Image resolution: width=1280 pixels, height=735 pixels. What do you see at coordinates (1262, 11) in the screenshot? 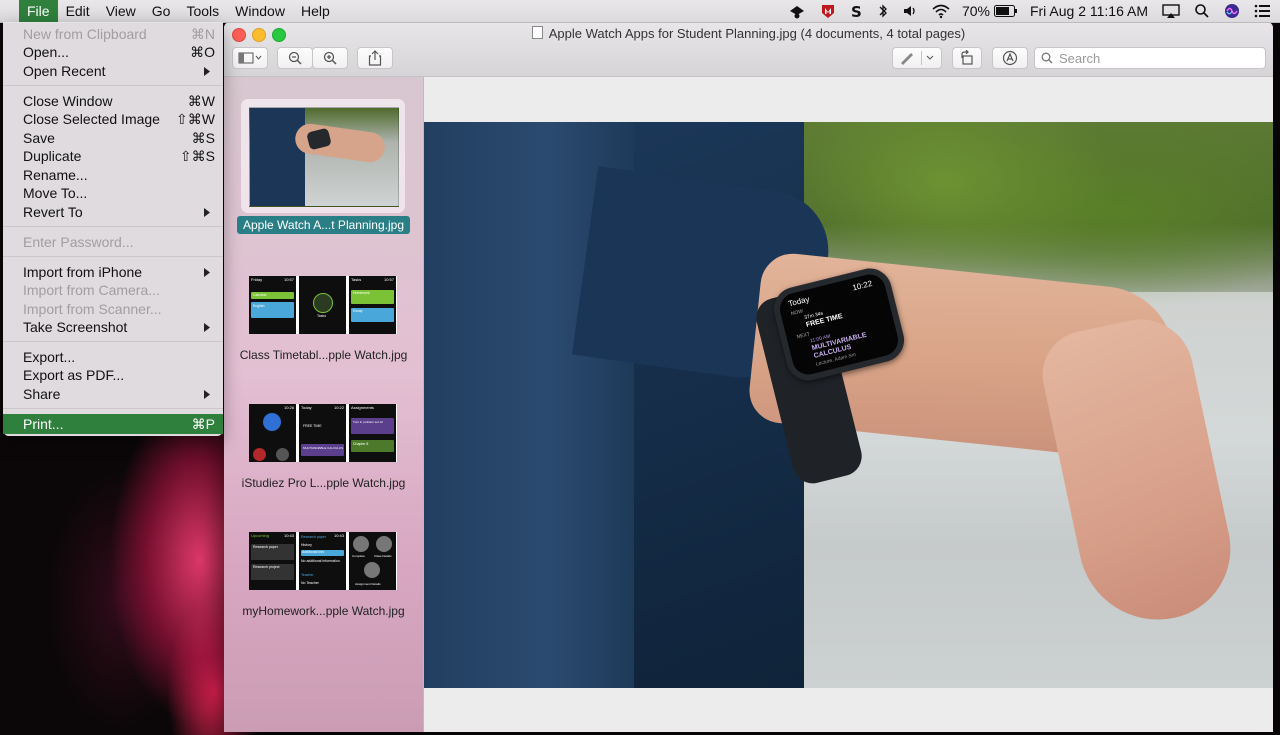
I see `notification-center-icon` at bounding box center [1262, 11].